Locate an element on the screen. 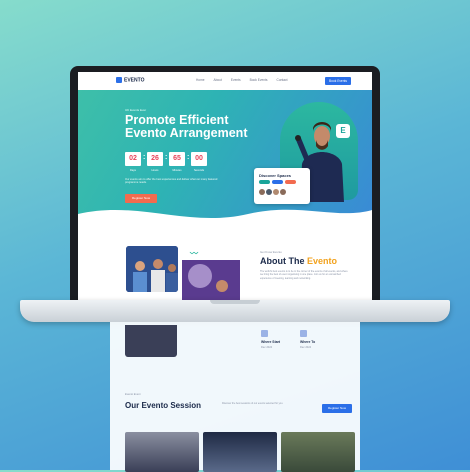 Image resolution: width=470 pixels, height=472 pixels. about-kicker: Get Know Evento is located at coordinates (271, 252).